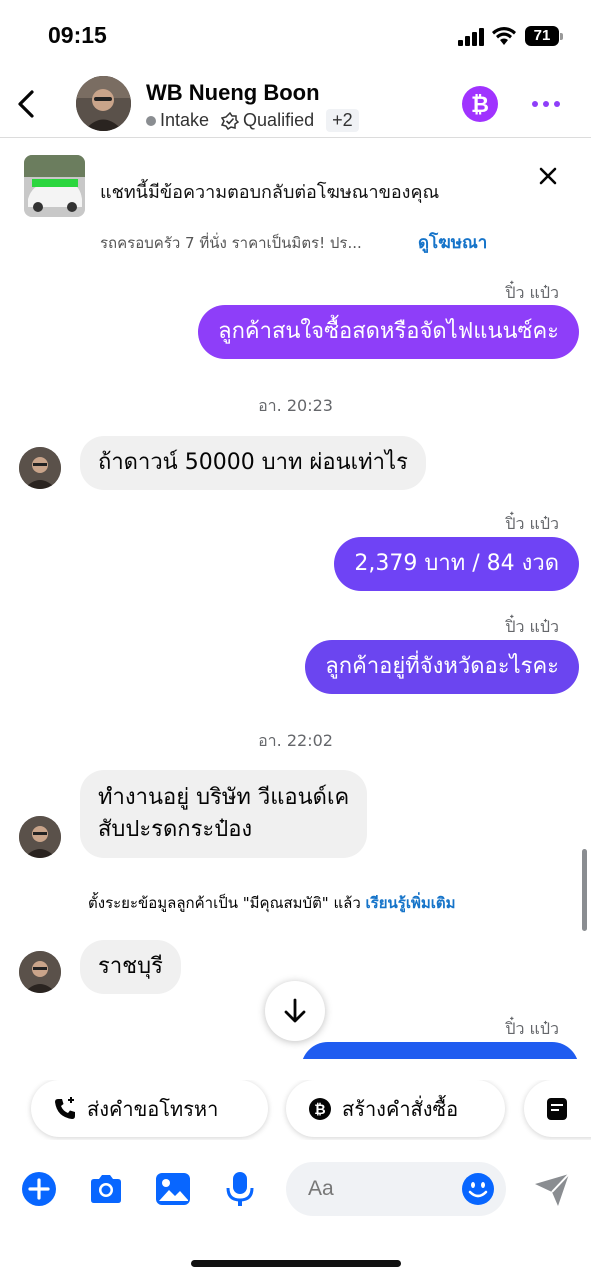 The width and height of the screenshot is (591, 1280). Describe the element at coordinates (504, 36) in the screenshot. I see `wifi-icon` at that location.